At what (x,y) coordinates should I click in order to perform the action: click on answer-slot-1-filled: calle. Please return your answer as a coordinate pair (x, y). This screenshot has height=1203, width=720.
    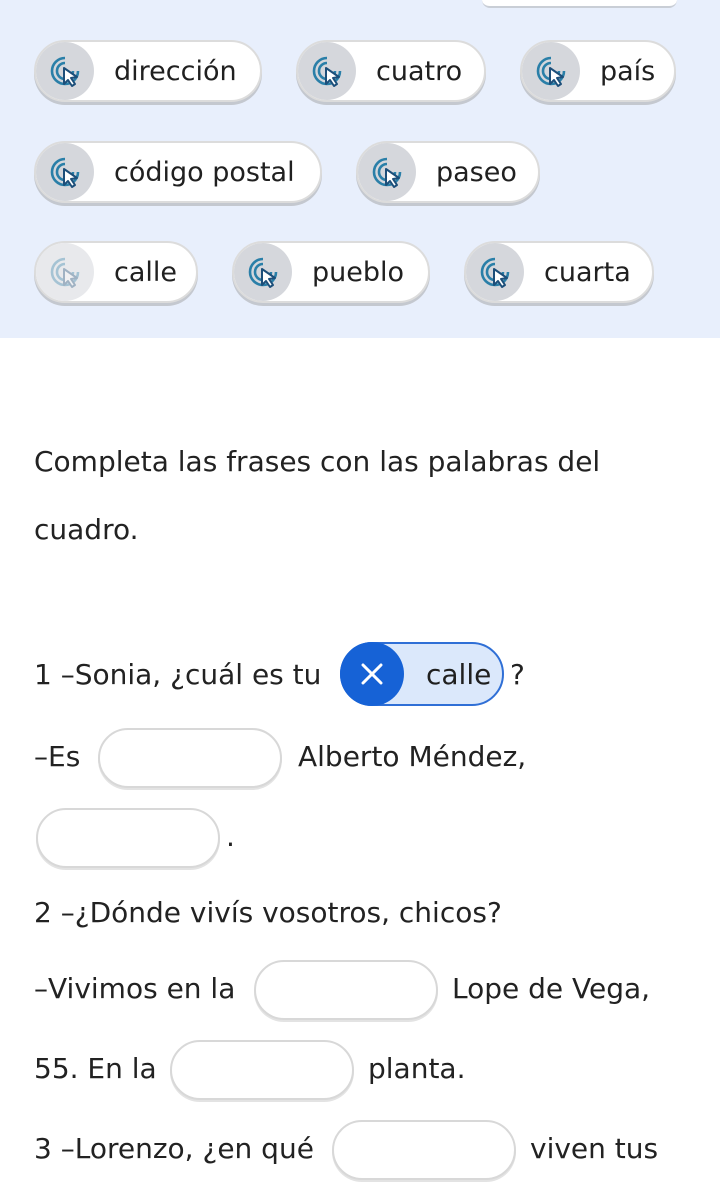
    Looking at the image, I should click on (422, 674).